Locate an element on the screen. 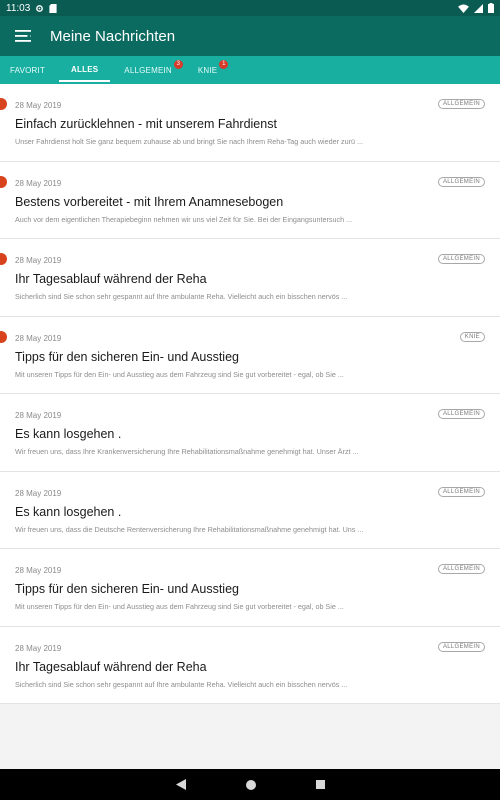  unread-count-badge: 1 is located at coordinates (224, 64).